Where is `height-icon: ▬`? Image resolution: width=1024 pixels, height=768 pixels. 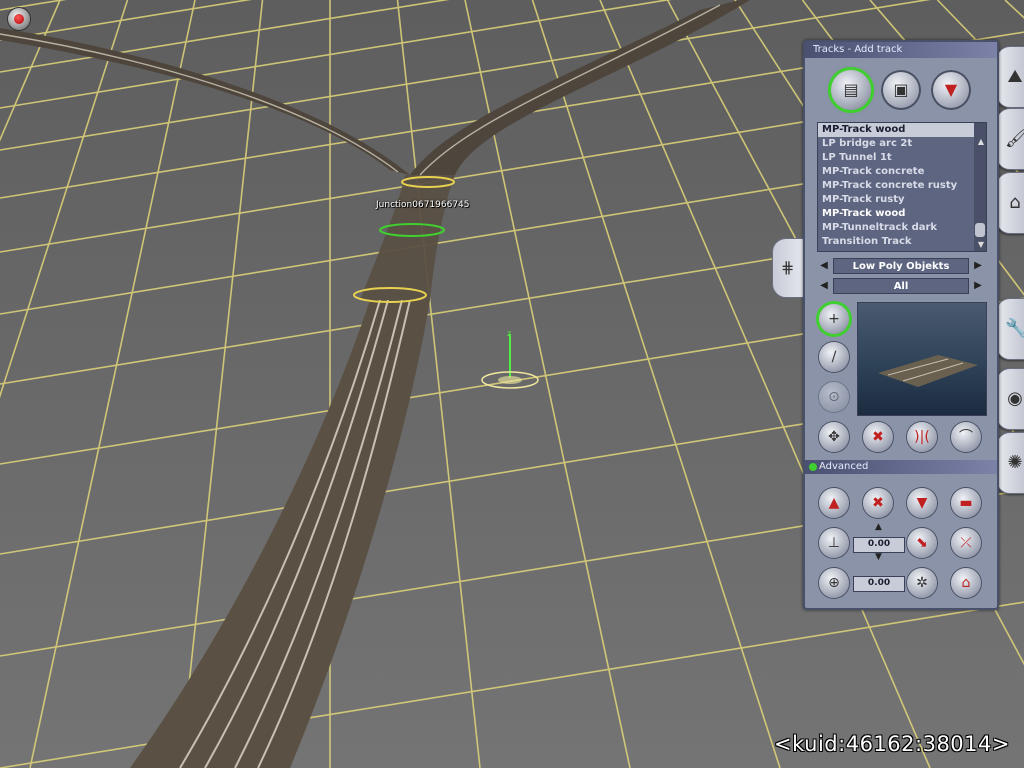
height-icon: ▬ is located at coordinates (966, 503).